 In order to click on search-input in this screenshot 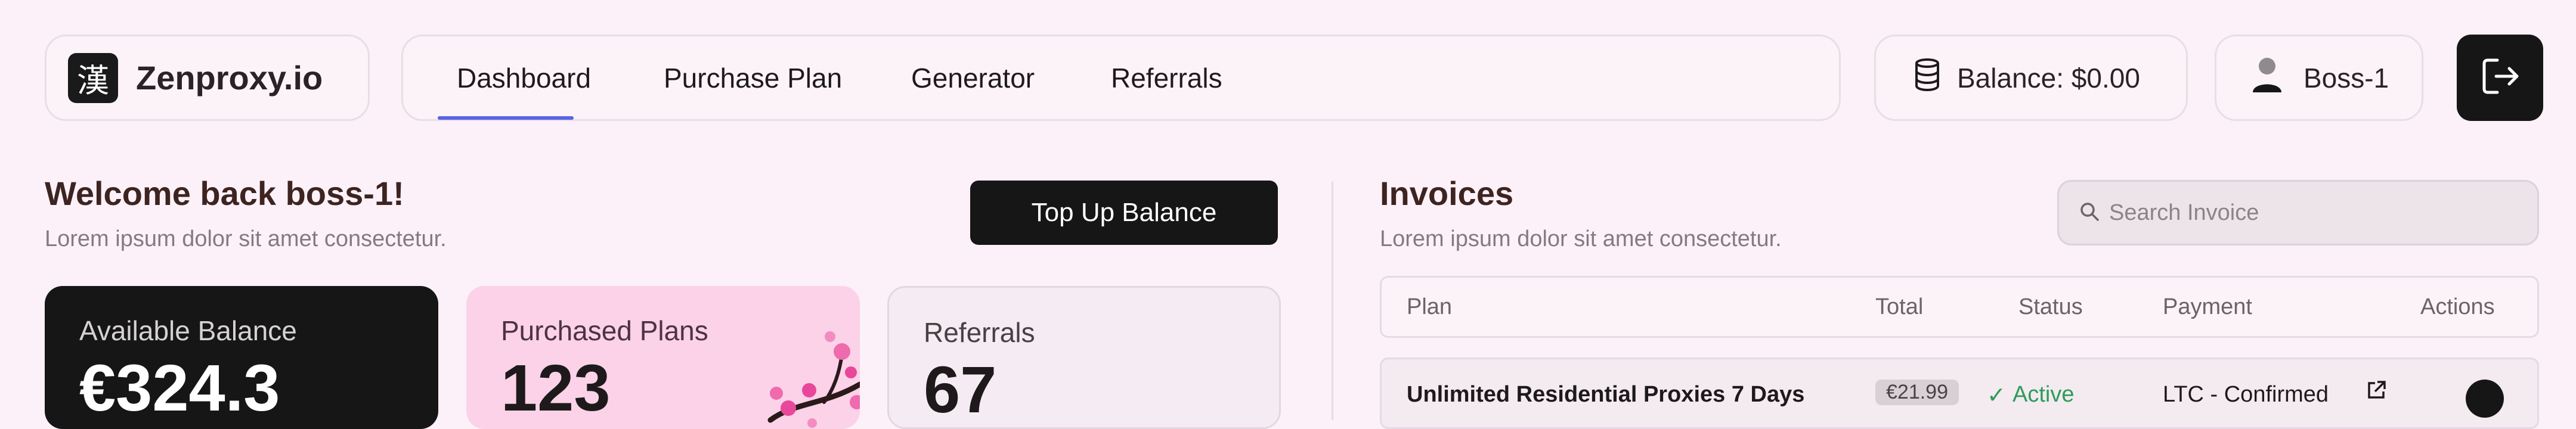, I will do `click(2318, 213)`.